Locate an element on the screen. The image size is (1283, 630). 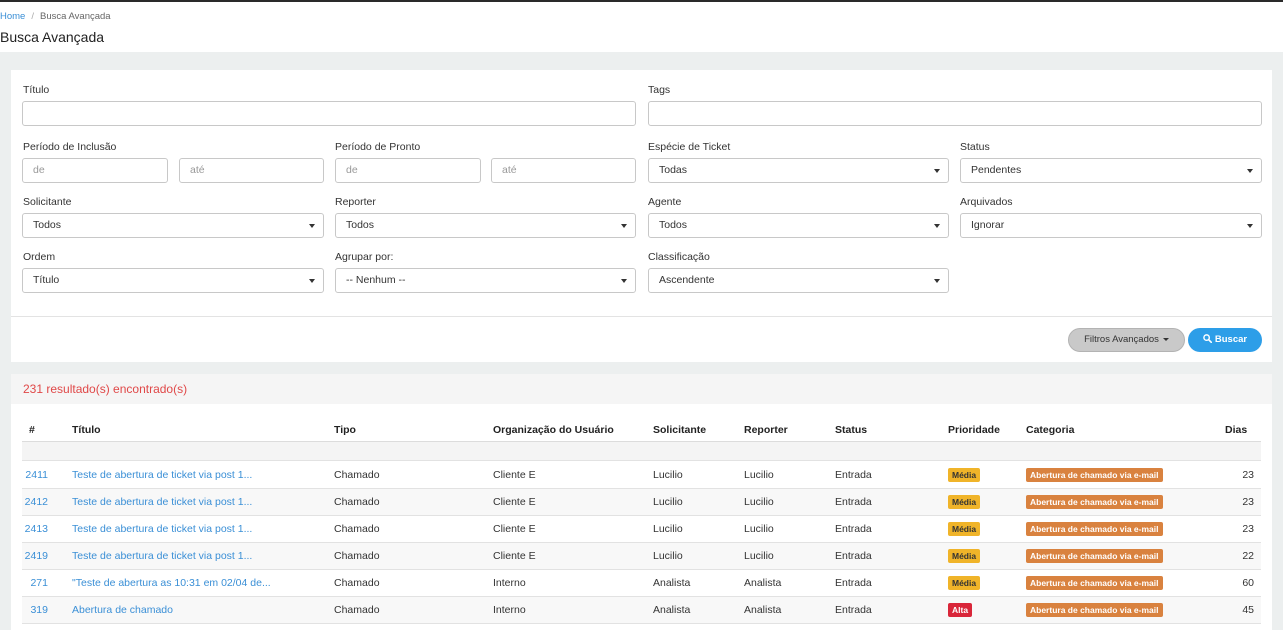
arquivados-select: Ignorar is located at coordinates (1111, 225).